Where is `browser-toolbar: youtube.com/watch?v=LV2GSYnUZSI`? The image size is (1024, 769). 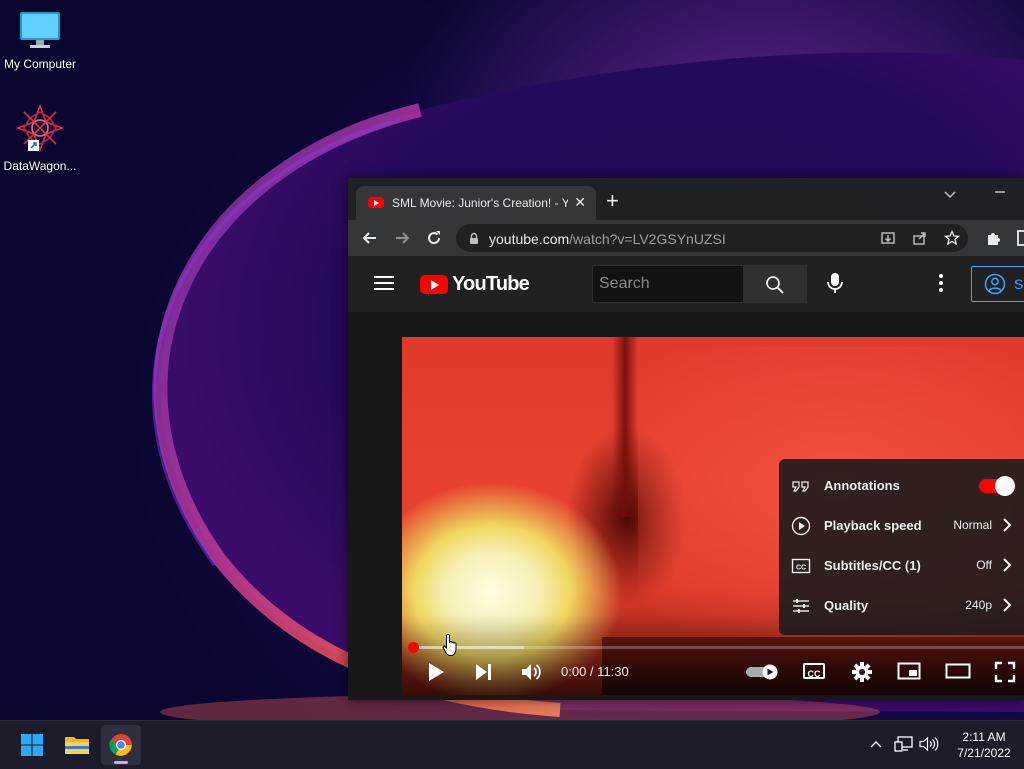 browser-toolbar: youtube.com/watch?v=LV2GSYnUZSI is located at coordinates (686, 238).